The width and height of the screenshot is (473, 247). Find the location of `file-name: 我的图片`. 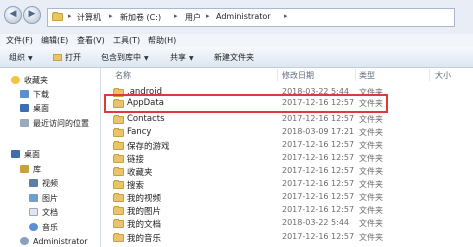

file-name: 我的图片 is located at coordinates (144, 212).